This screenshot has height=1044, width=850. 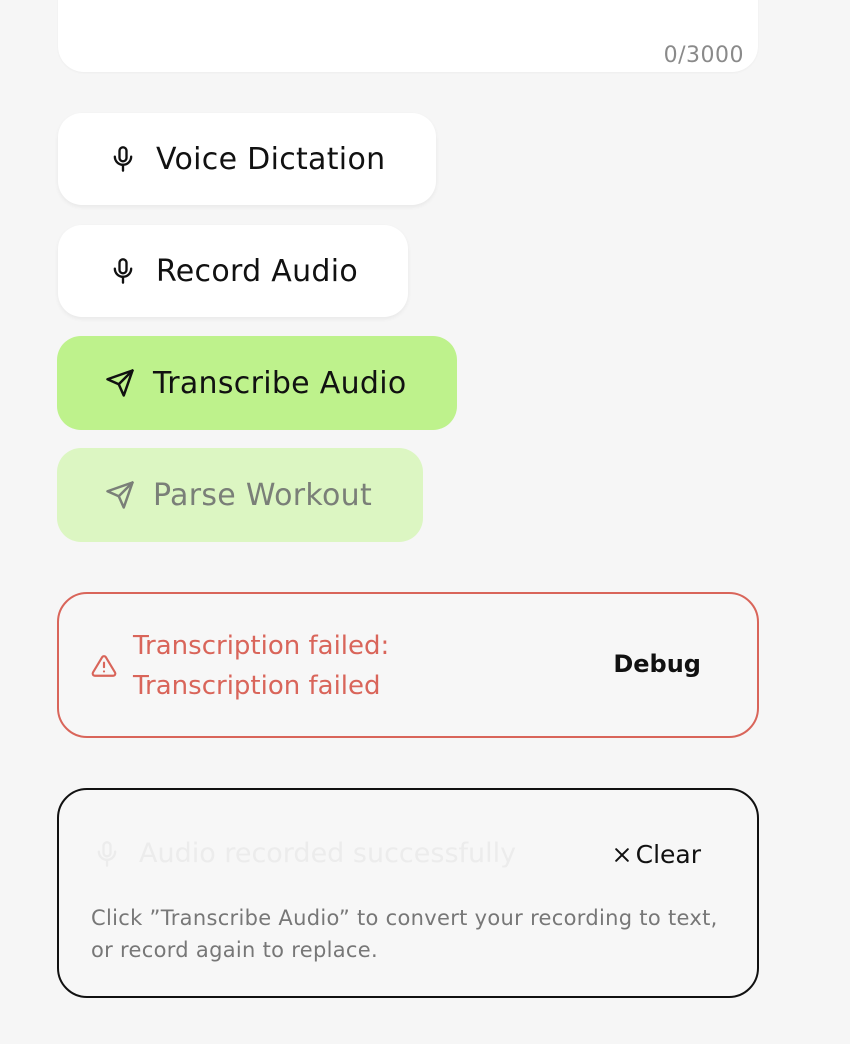 I want to click on error-message: Transcription failed, so click(x=261, y=666).